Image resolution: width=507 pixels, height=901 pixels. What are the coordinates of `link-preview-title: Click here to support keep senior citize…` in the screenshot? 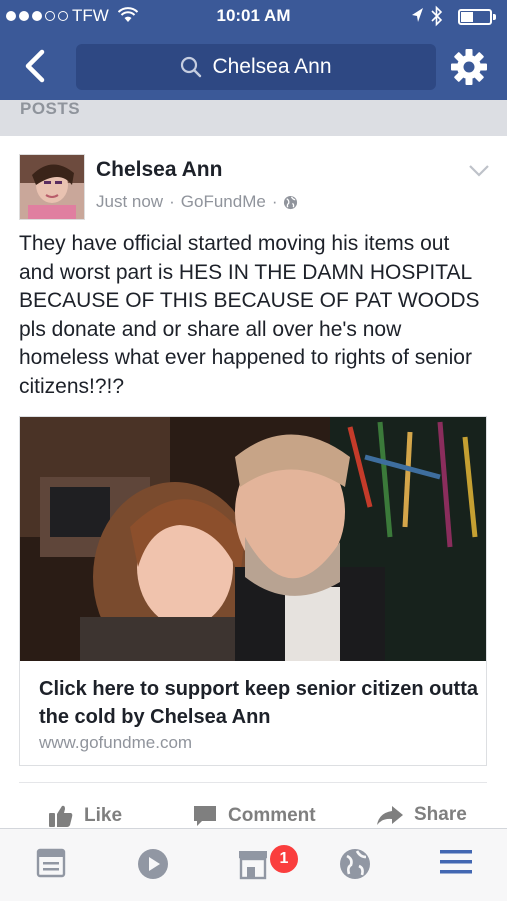 It's located at (259, 703).